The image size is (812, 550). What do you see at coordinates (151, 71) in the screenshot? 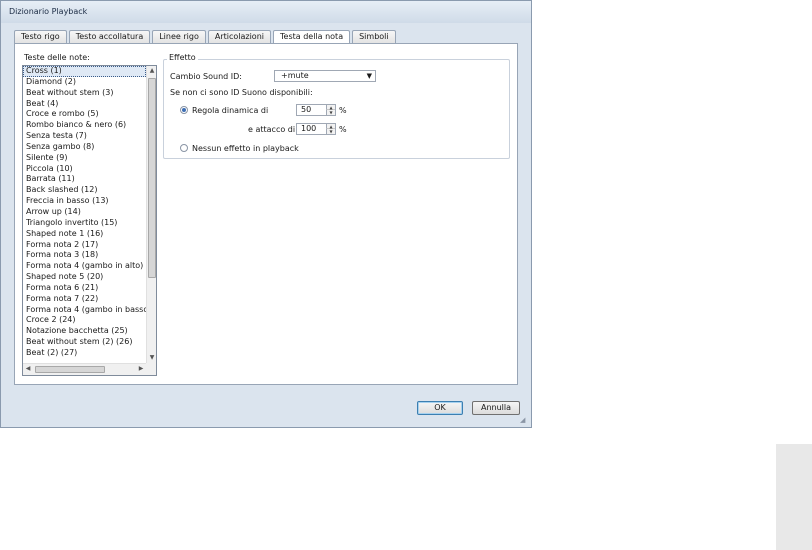
I see `scroll-up-icon: ▲` at bounding box center [151, 71].